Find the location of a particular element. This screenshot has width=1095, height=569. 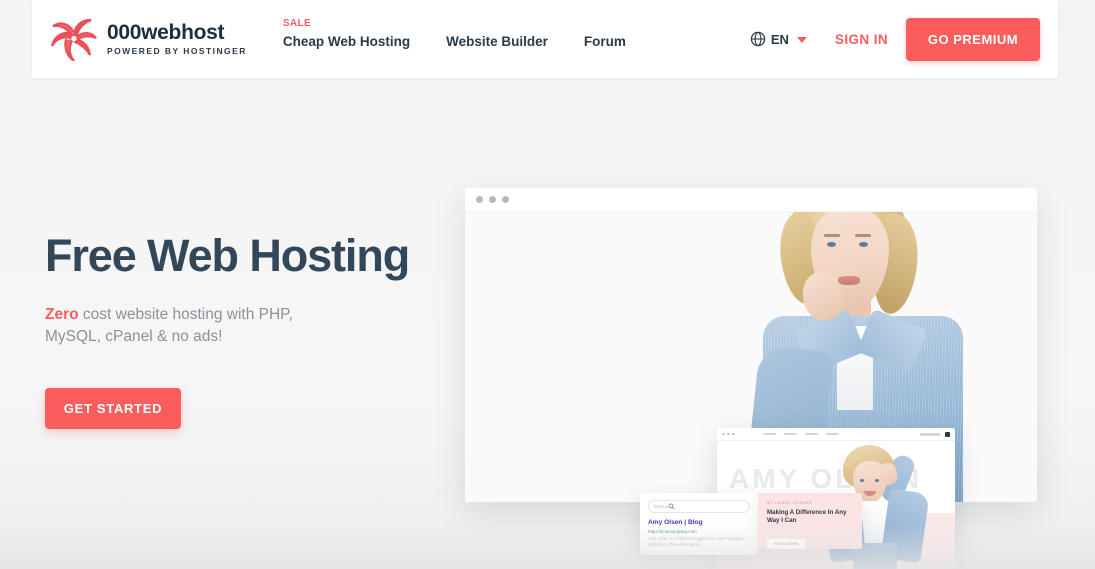

story-eyebrow: MY LATEST STORIES is located at coordinates (789, 503).